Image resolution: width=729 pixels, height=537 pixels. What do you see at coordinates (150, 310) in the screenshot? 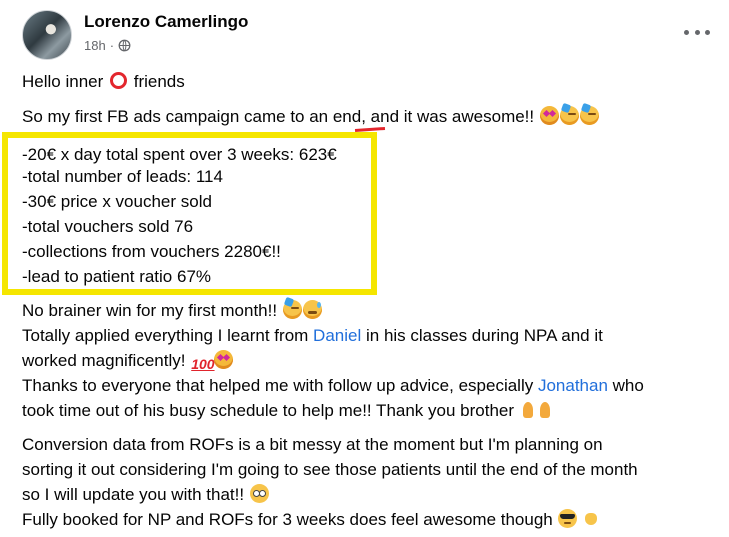
I see `win-text: No brainer win for my first month!!` at bounding box center [150, 310].